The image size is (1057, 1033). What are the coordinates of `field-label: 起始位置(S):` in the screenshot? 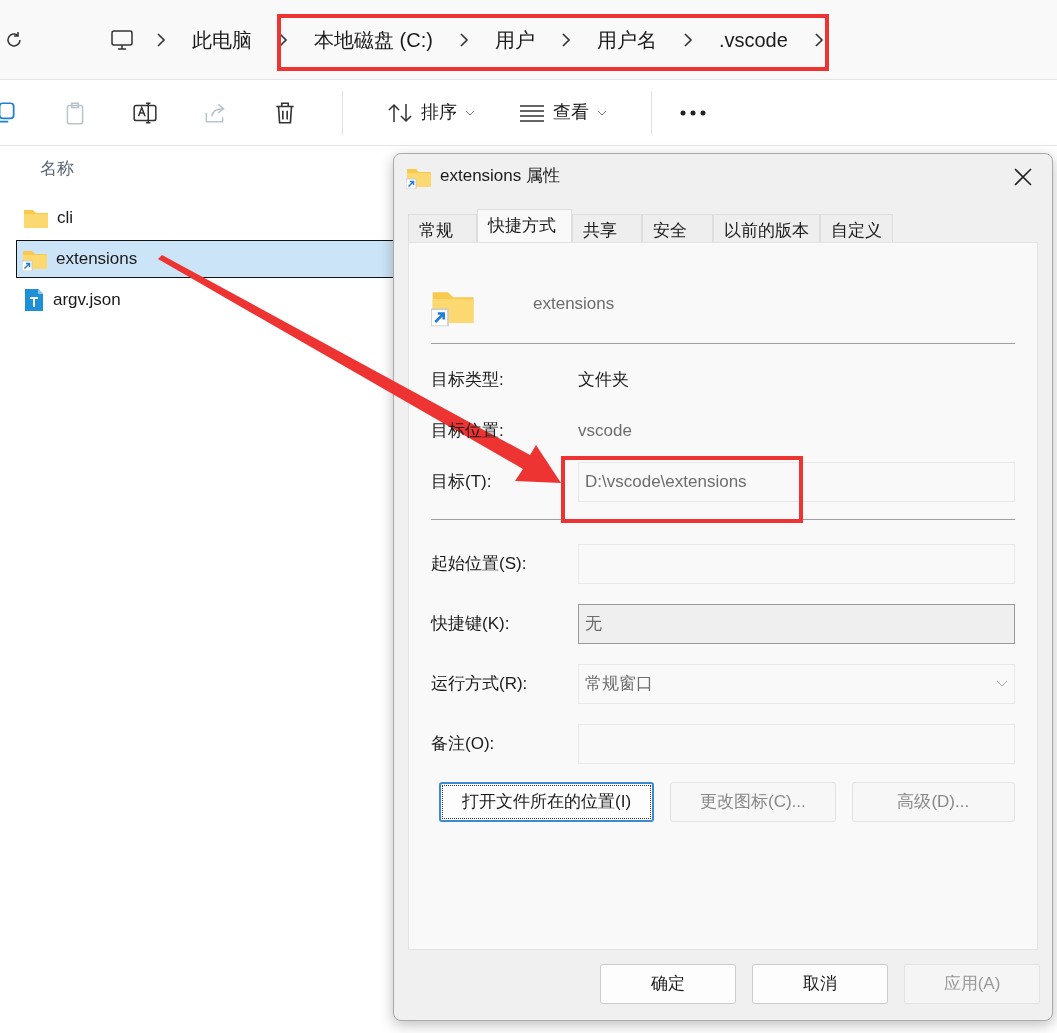 It's located at (479, 564).